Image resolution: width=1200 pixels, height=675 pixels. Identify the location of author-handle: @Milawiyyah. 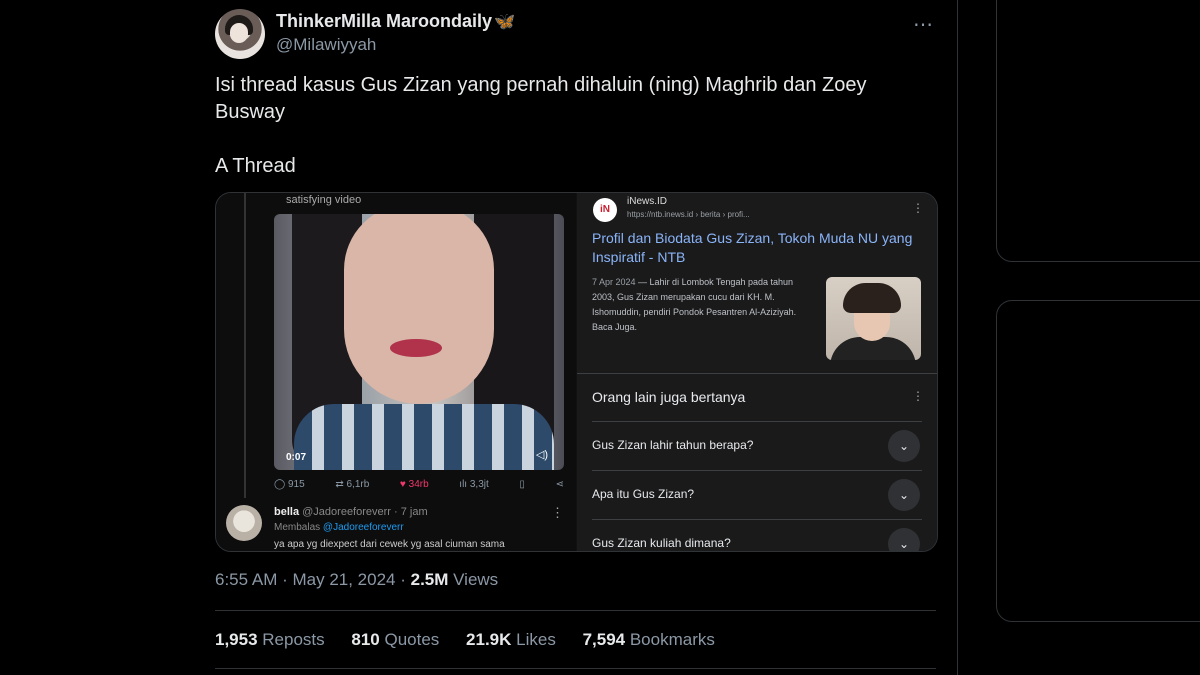
(326, 45).